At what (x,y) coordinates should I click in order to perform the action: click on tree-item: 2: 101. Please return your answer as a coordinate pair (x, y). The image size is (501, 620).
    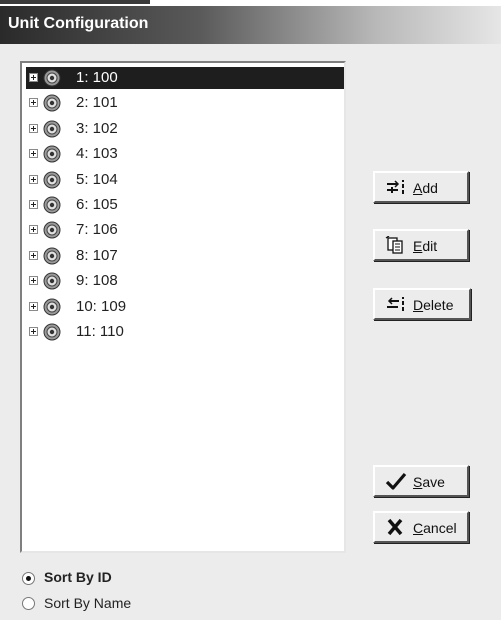
    Looking at the image, I should click on (185, 103).